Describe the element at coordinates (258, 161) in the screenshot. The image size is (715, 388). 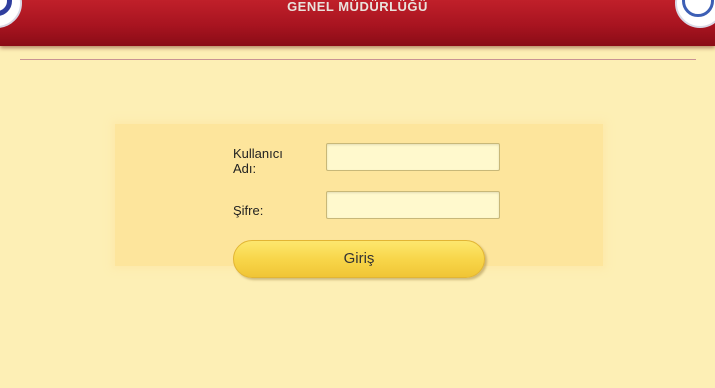
I see `username-label: Kullanıcı Adı:` at that location.